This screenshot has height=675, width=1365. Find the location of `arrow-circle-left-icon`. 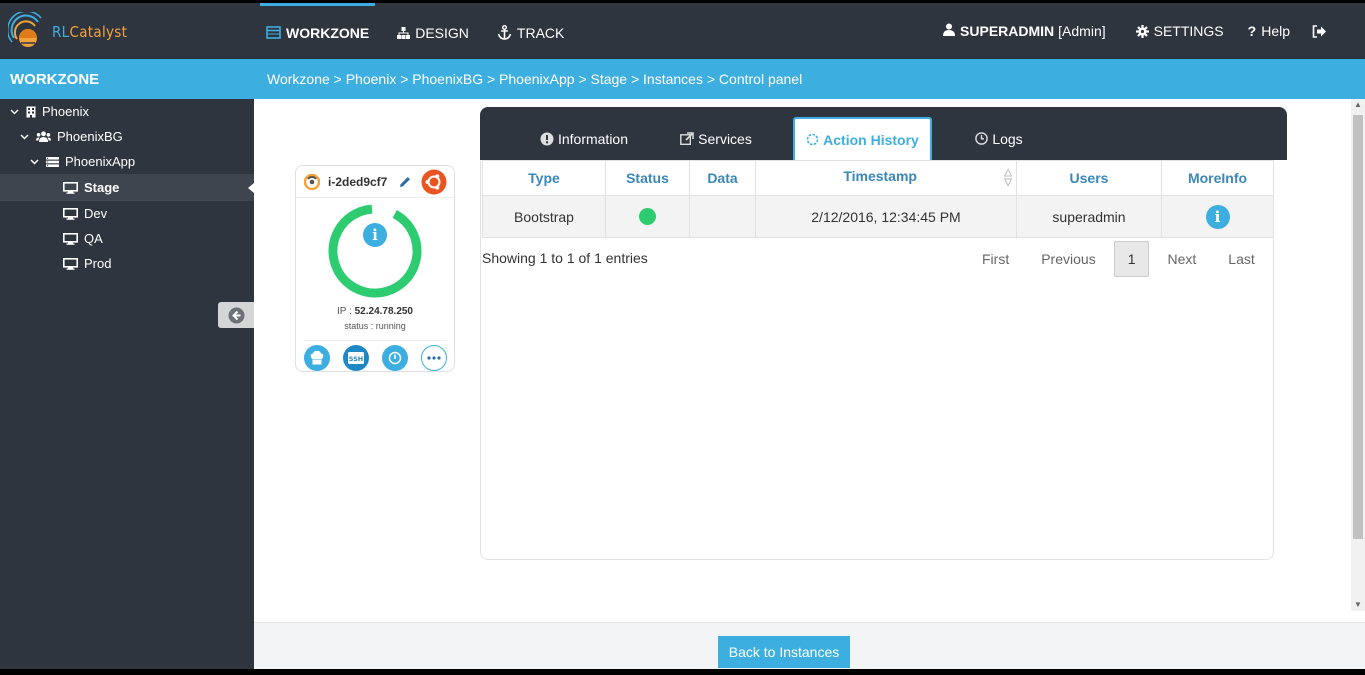

arrow-circle-left-icon is located at coordinates (236, 315).